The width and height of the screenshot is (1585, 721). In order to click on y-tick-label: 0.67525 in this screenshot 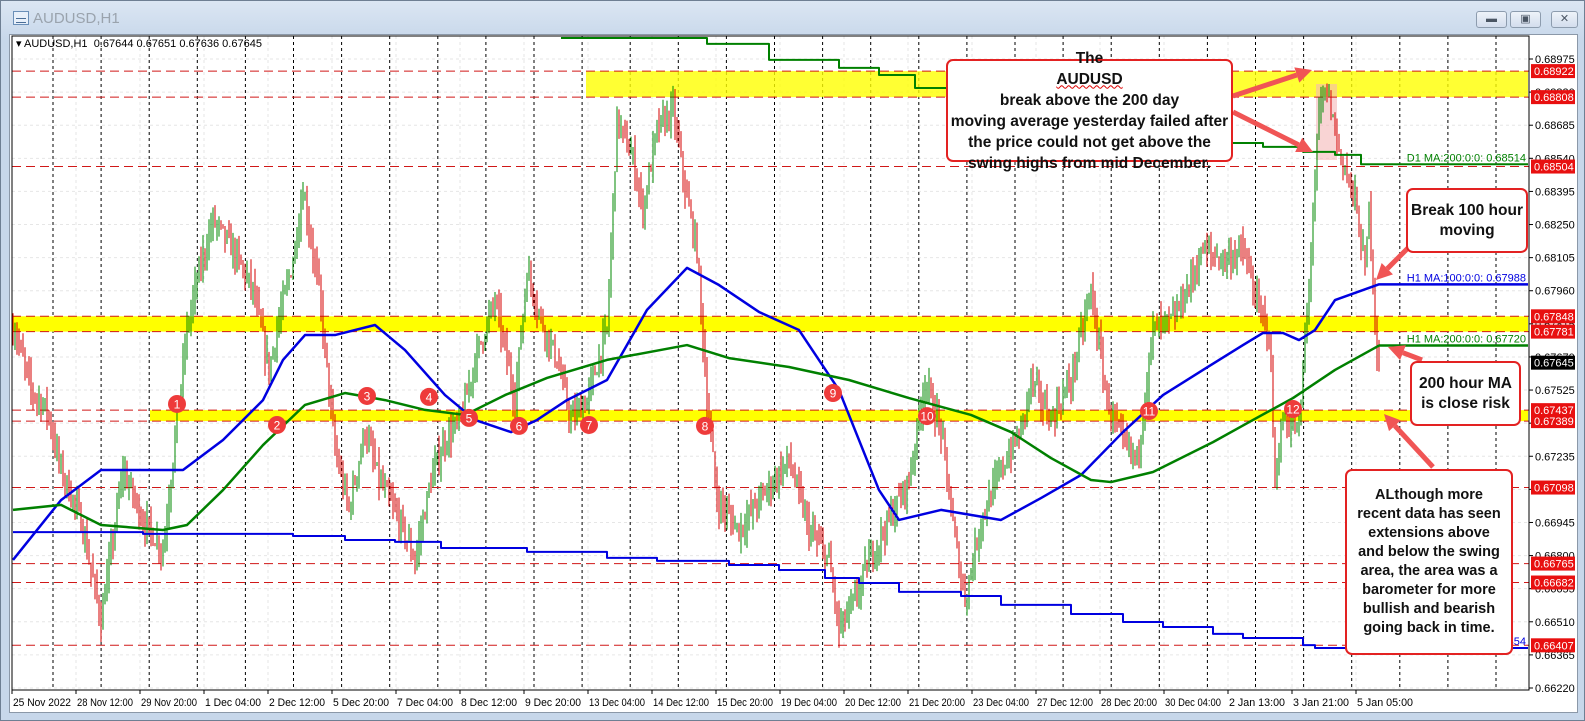, I will do `click(1555, 391)`.